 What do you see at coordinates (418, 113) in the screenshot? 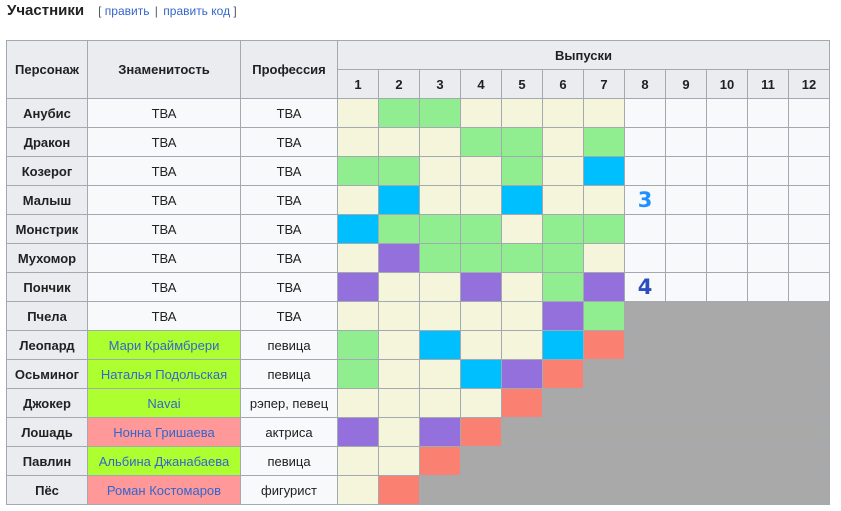
I see `table-row: Анубис ТВА ТВА` at bounding box center [418, 113].